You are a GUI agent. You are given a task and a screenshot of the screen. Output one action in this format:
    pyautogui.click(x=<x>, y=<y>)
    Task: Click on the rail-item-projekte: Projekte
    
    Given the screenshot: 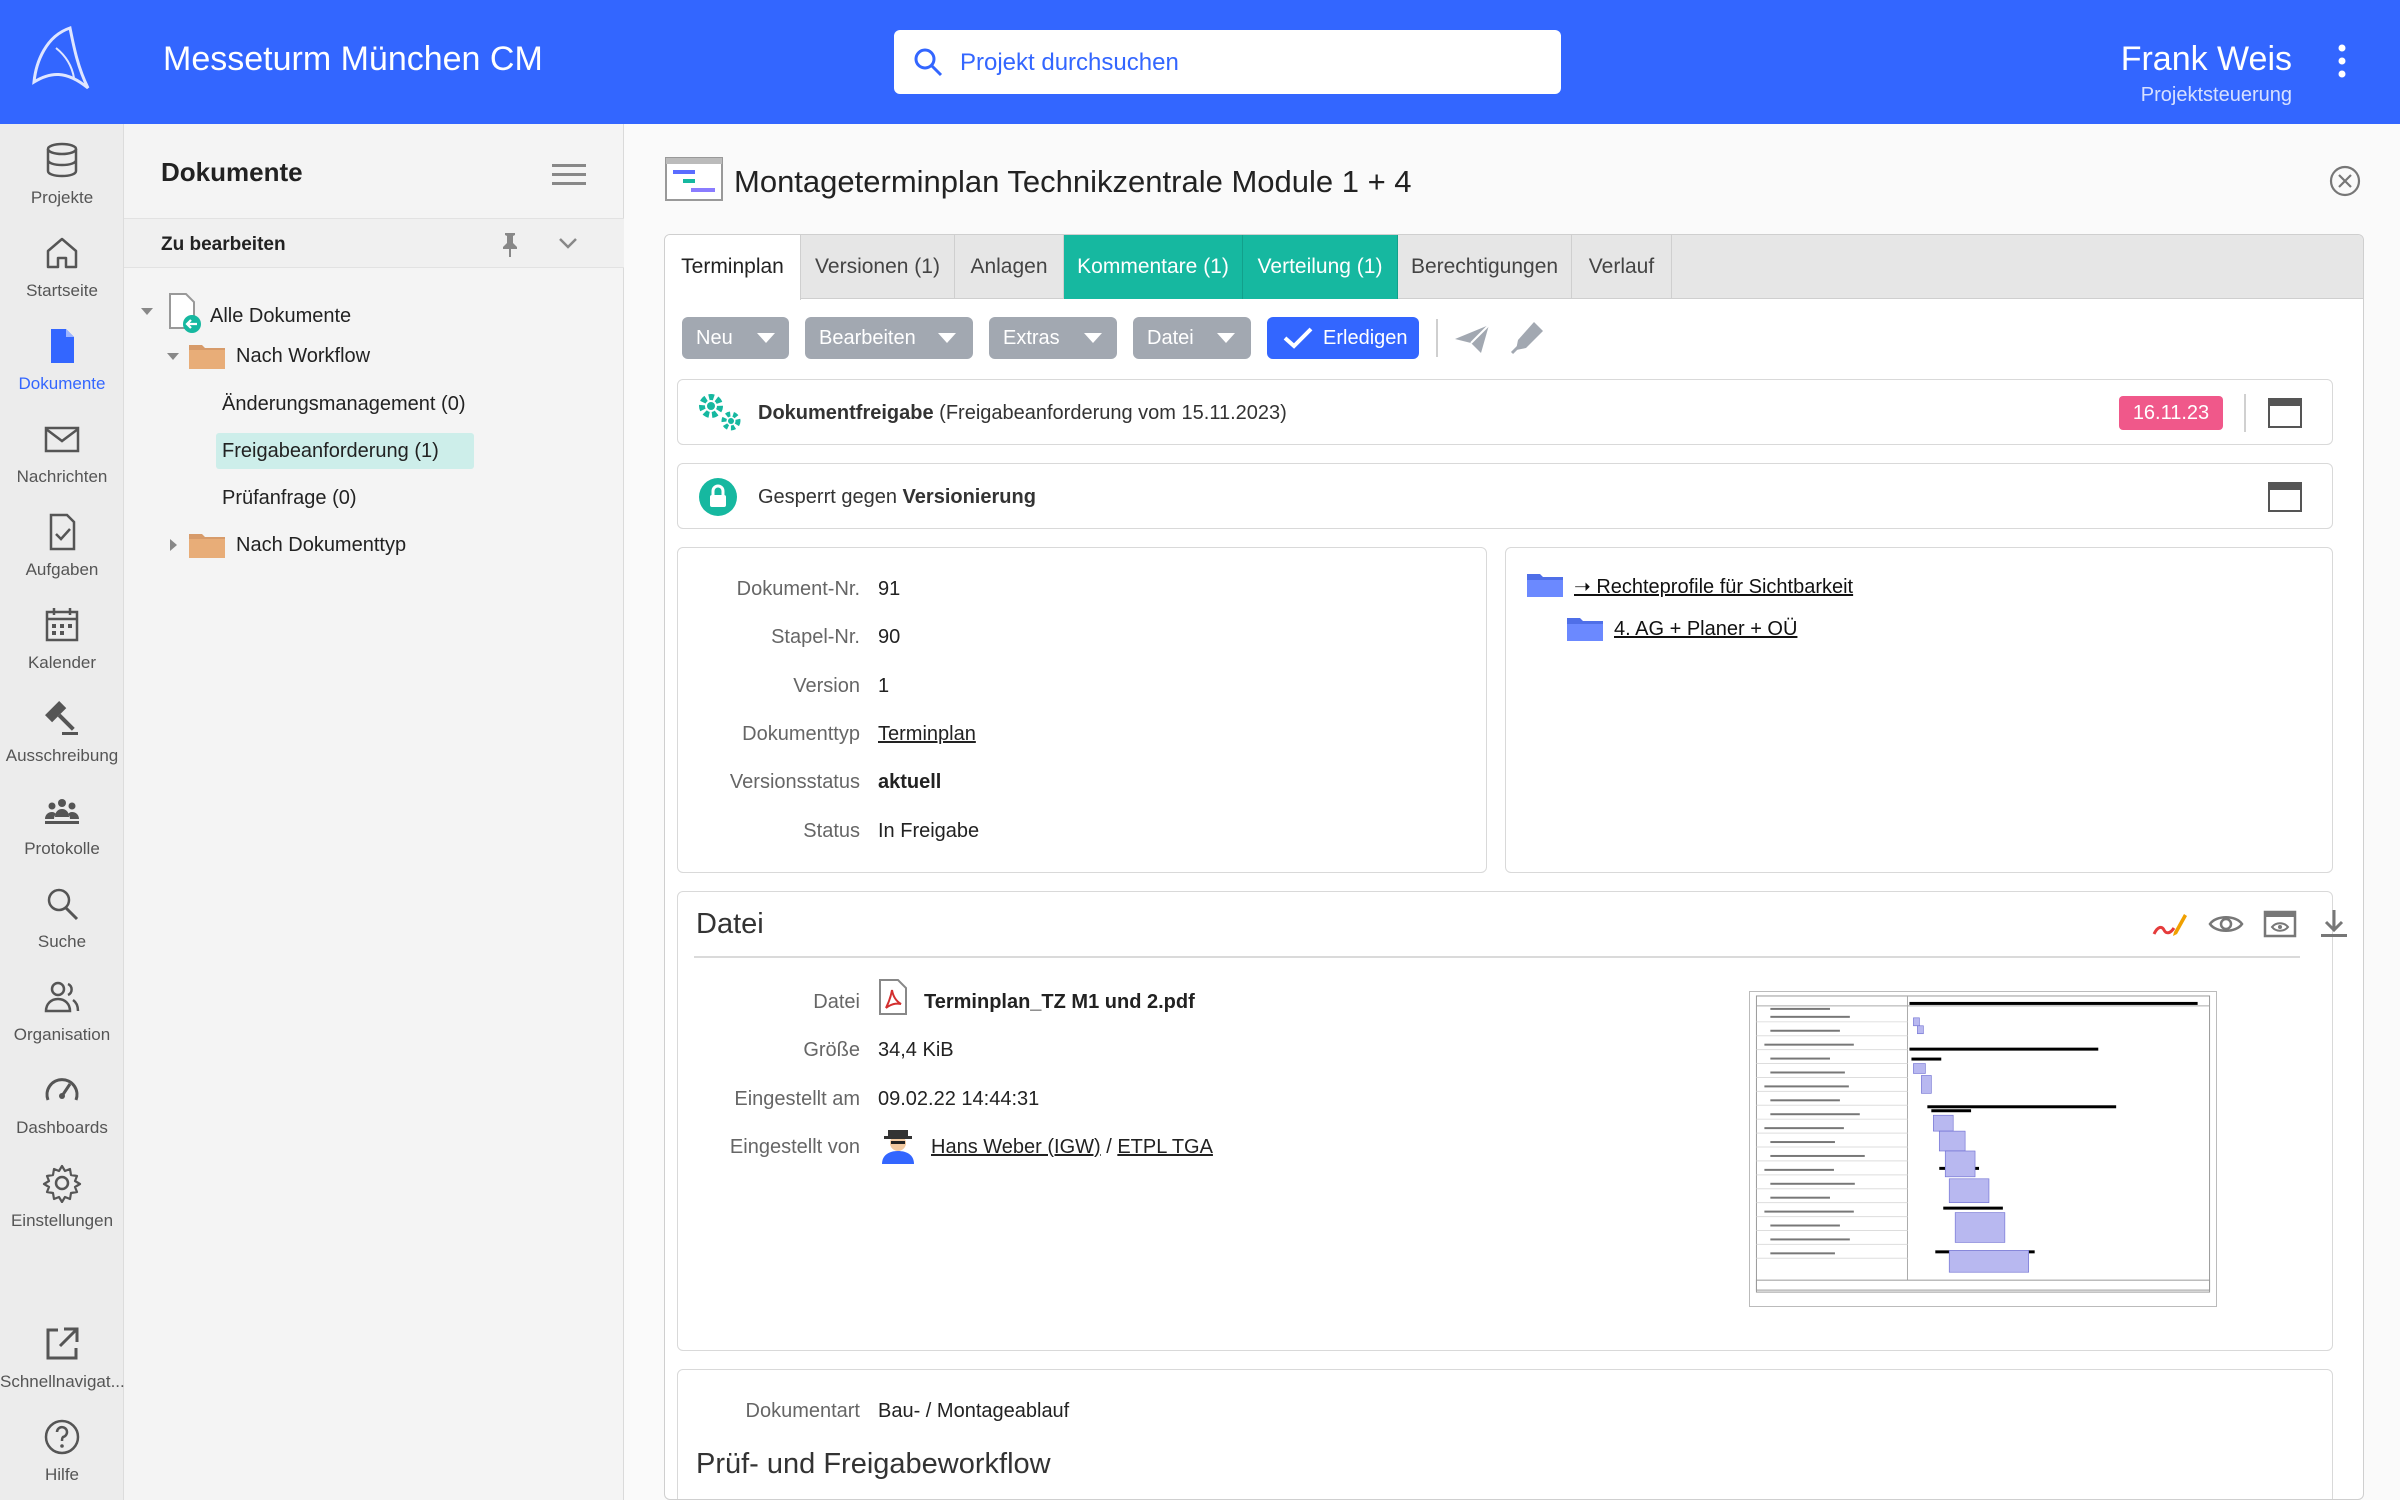 What is the action you would take?
    pyautogui.click(x=62, y=185)
    